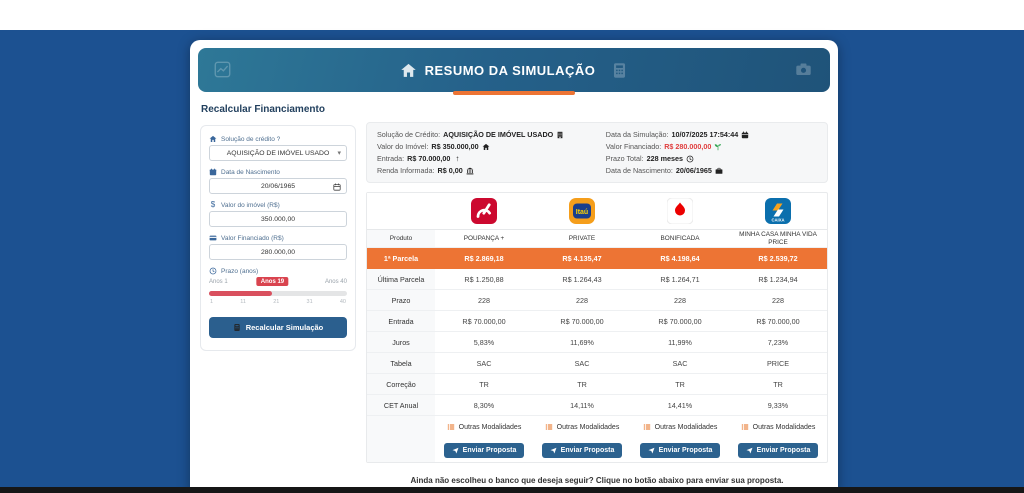 The width and height of the screenshot is (1024, 493). Describe the element at coordinates (778, 342) in the screenshot. I see `value-cell: 7,23%` at that location.